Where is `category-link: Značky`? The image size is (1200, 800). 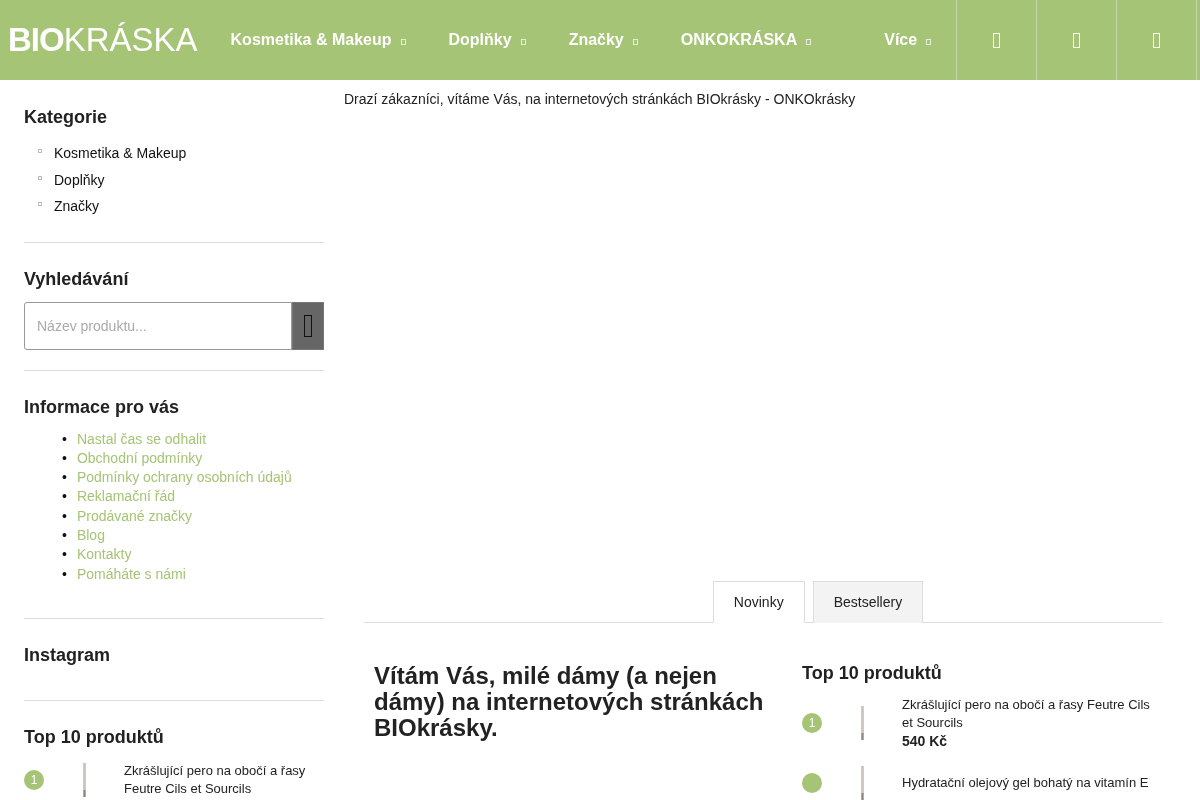 category-link: Značky is located at coordinates (77, 206).